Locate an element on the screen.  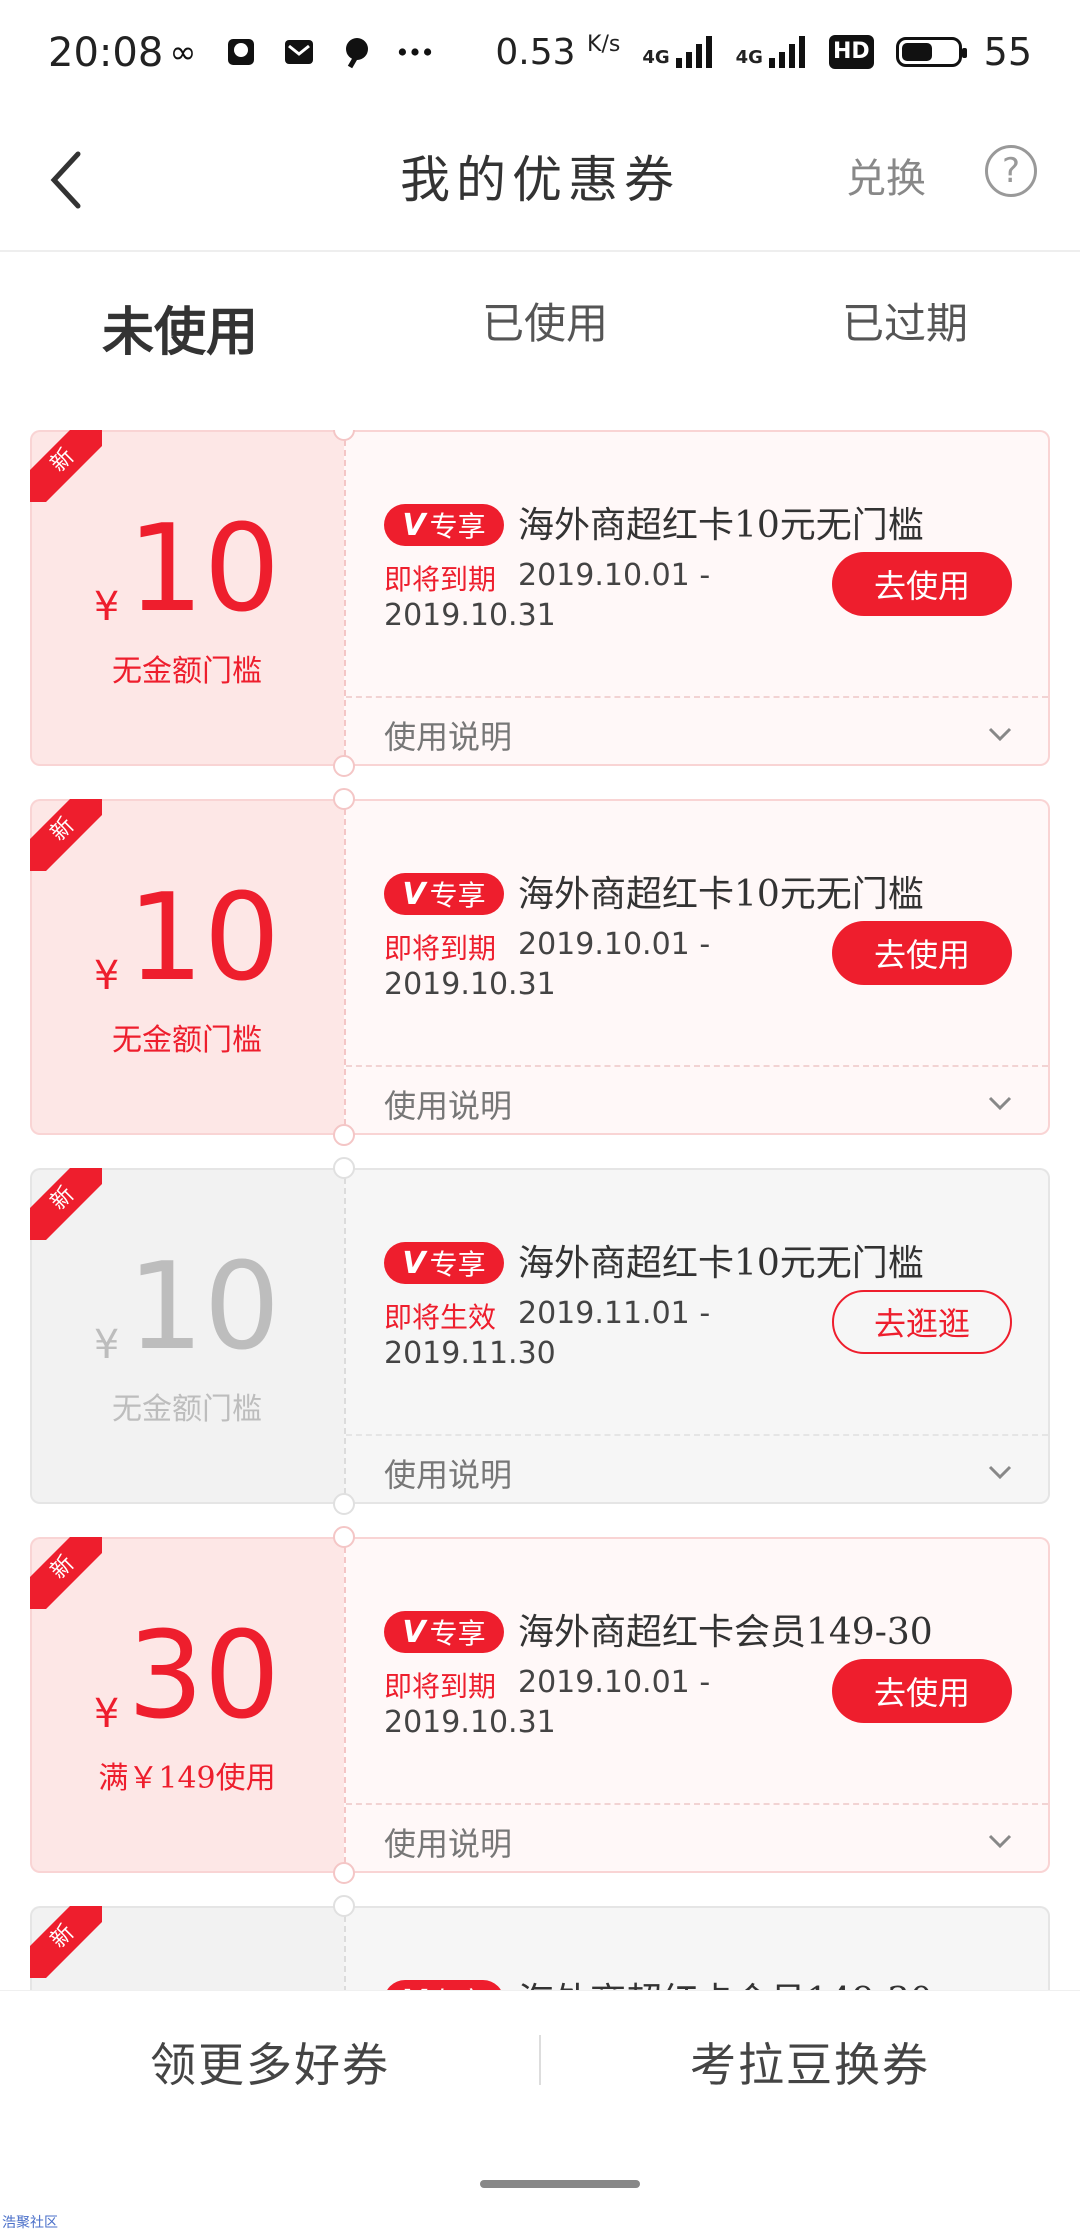
tab-expired: 已过期 is located at coordinates (905, 320).